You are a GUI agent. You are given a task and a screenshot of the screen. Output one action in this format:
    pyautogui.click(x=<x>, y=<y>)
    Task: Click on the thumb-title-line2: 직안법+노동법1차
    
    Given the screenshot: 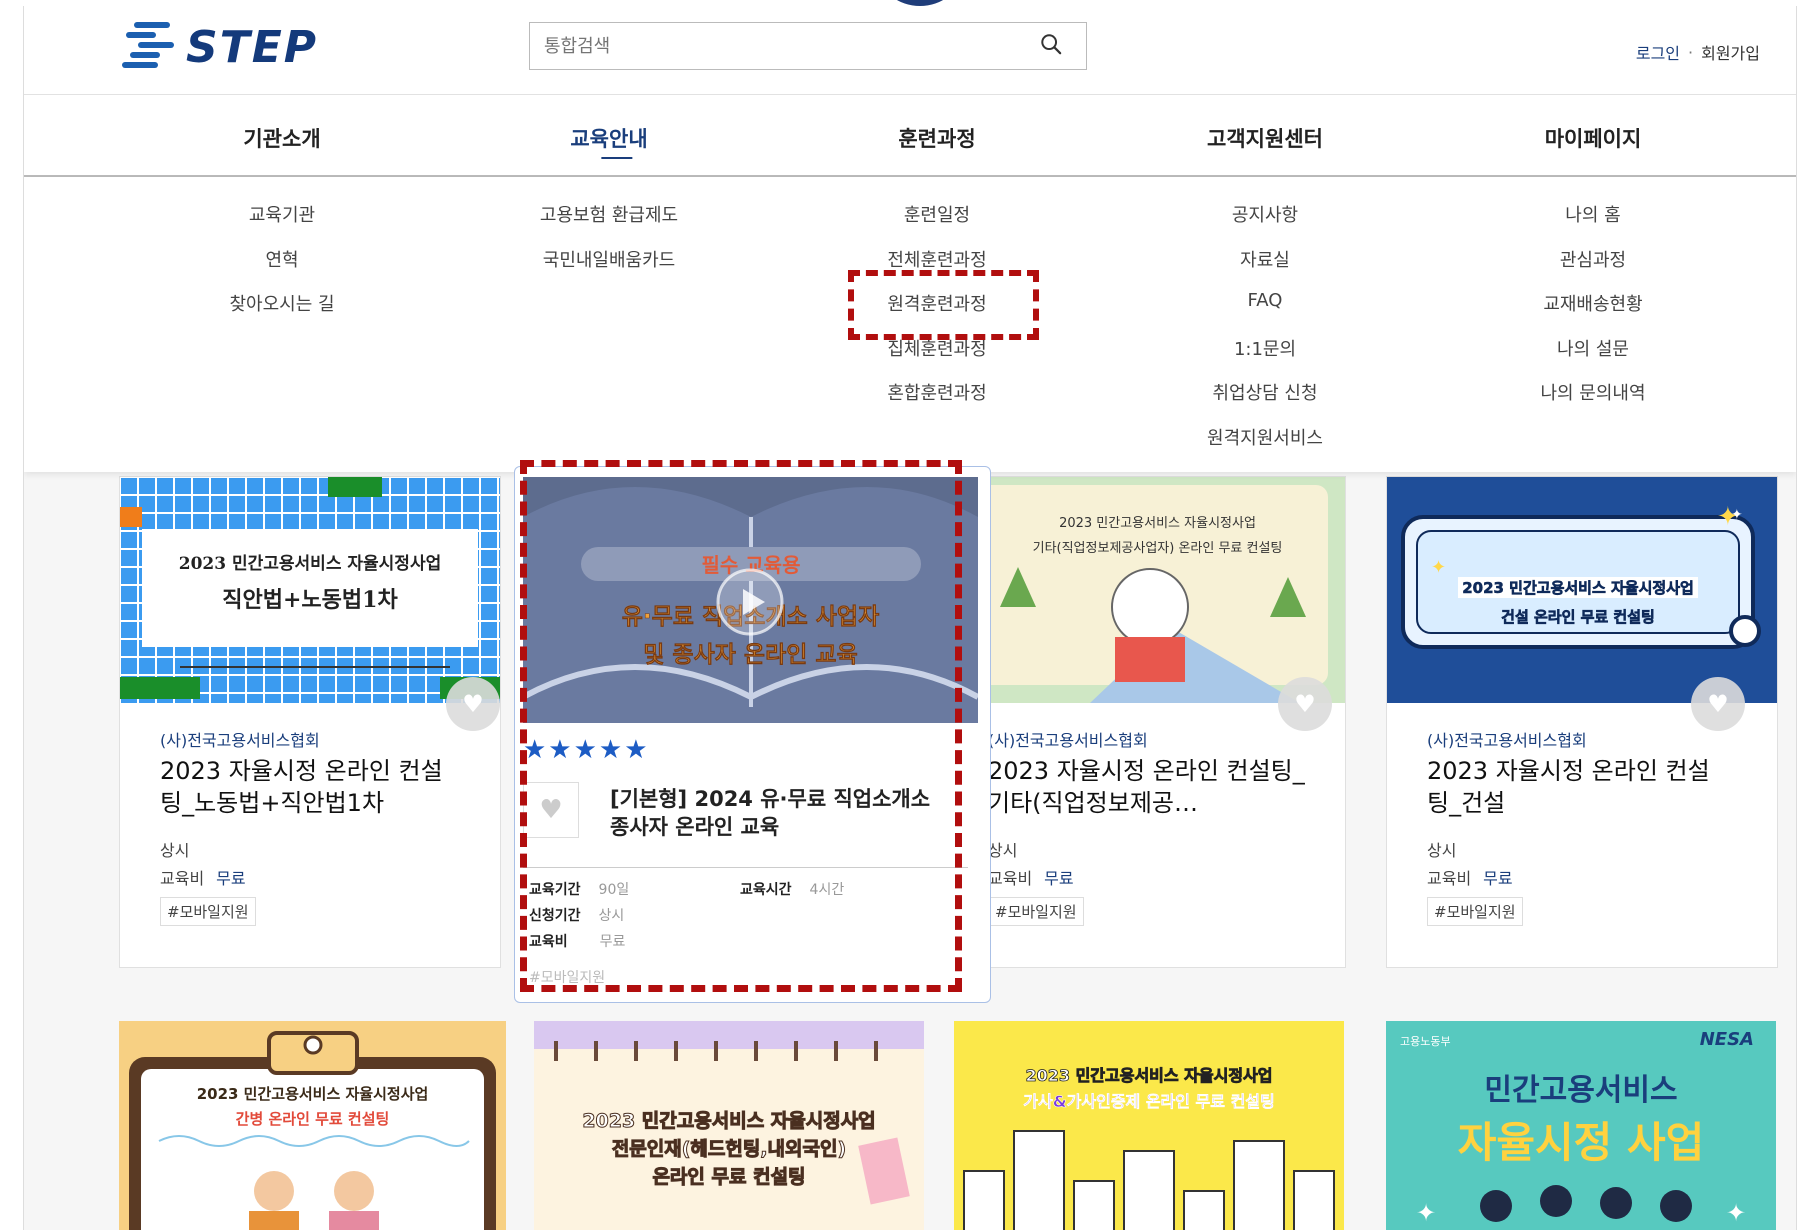 What is the action you would take?
    pyautogui.click(x=310, y=600)
    